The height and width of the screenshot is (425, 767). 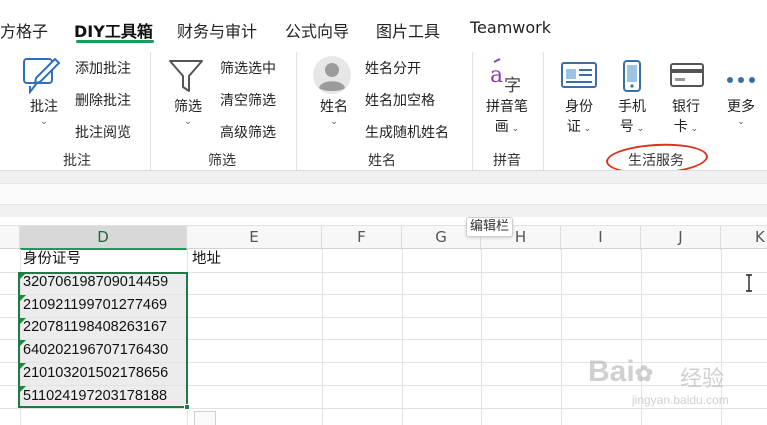 I want to click on more-button-label: 更多, so click(x=741, y=107).